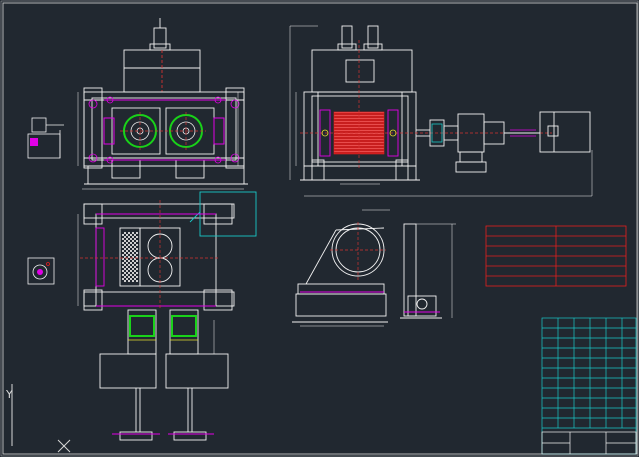  I want to click on bearing-seat-detail, so click(367, 273).